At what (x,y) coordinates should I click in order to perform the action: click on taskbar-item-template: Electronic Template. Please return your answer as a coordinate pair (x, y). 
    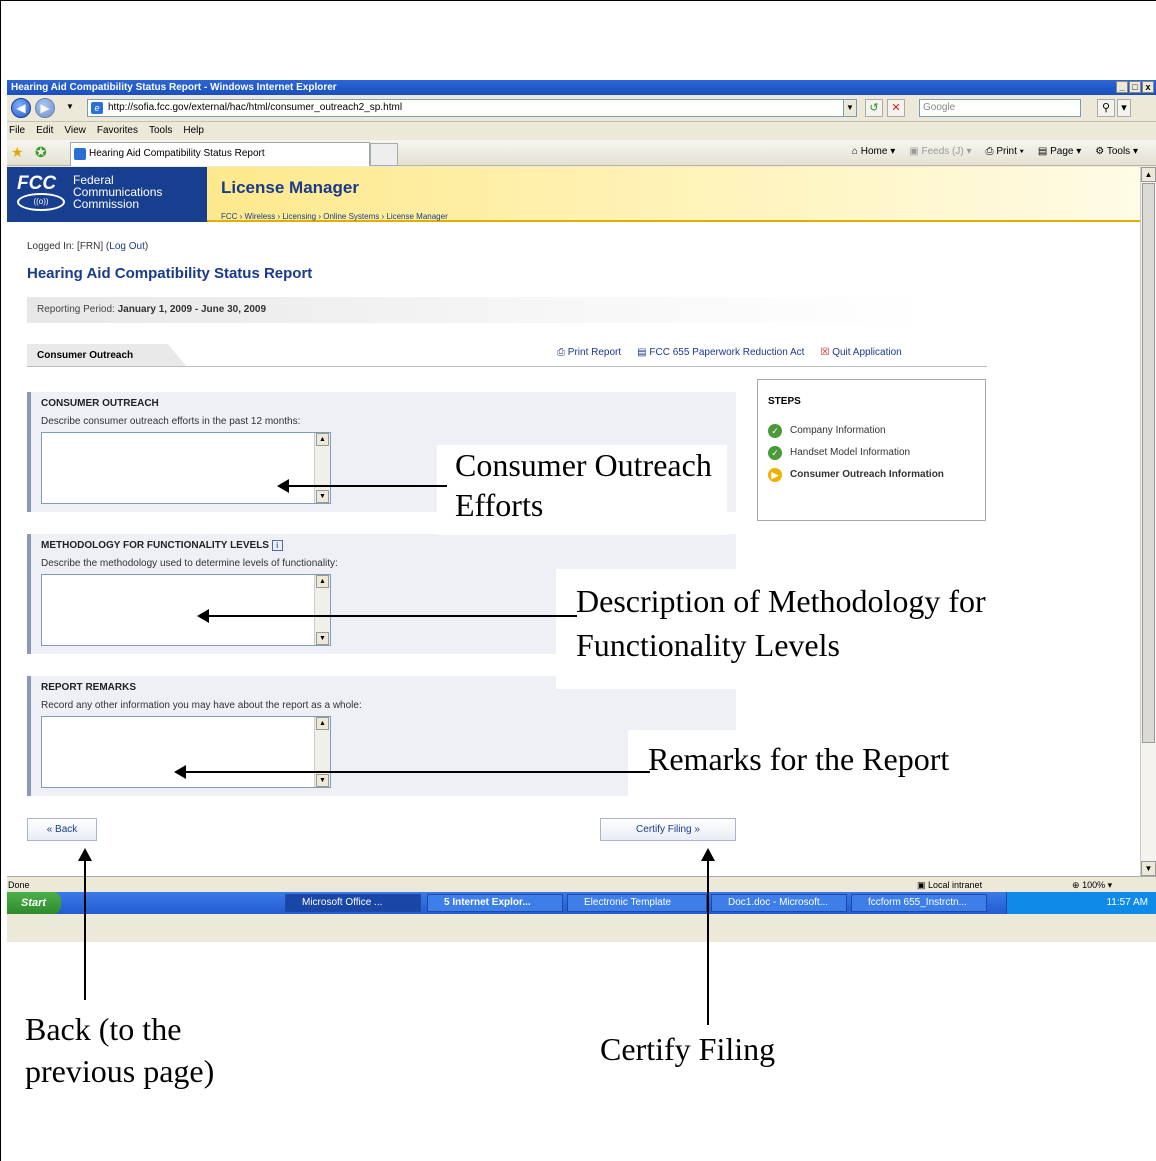
    Looking at the image, I should click on (637, 903).